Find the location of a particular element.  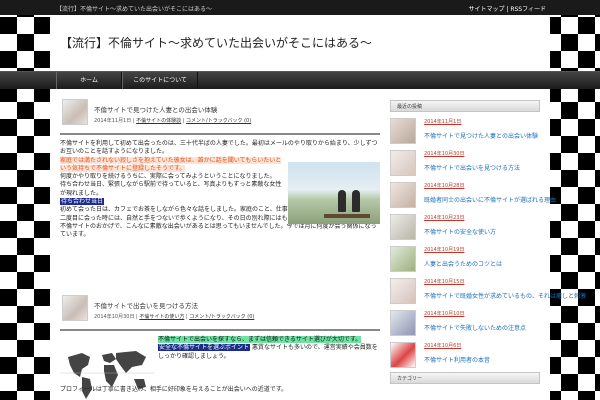

recent-post-item: 2014年10月15日 不倫サイトで既婚女性が求めているもの、それは癒しと刺激 is located at coordinates (488, 292).